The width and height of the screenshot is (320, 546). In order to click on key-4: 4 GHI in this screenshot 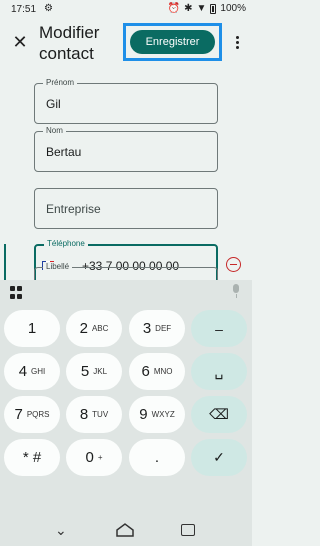, I will do `click(32, 371)`.